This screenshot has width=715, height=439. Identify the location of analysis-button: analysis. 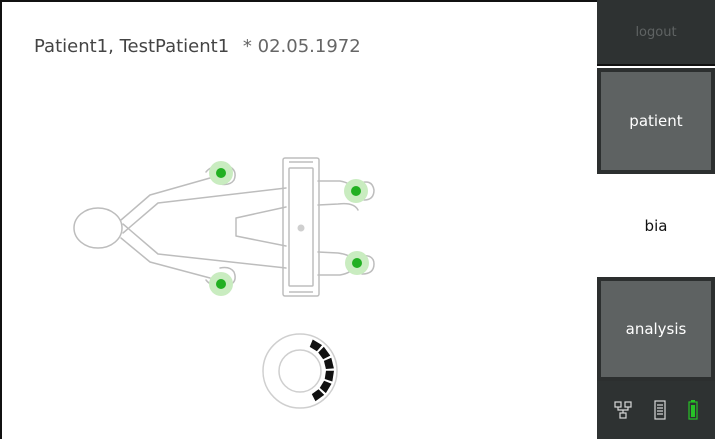
(656, 329).